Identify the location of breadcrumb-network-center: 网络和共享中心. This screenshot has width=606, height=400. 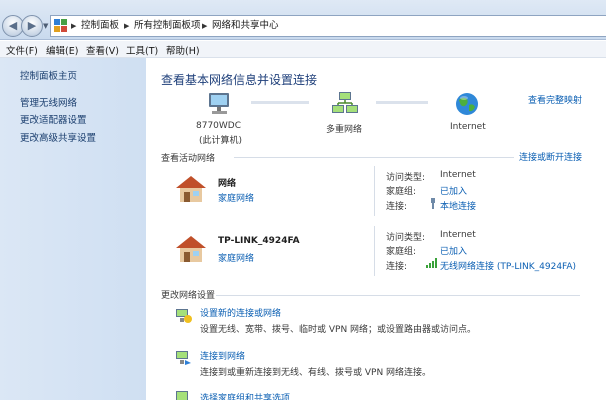
(245, 26).